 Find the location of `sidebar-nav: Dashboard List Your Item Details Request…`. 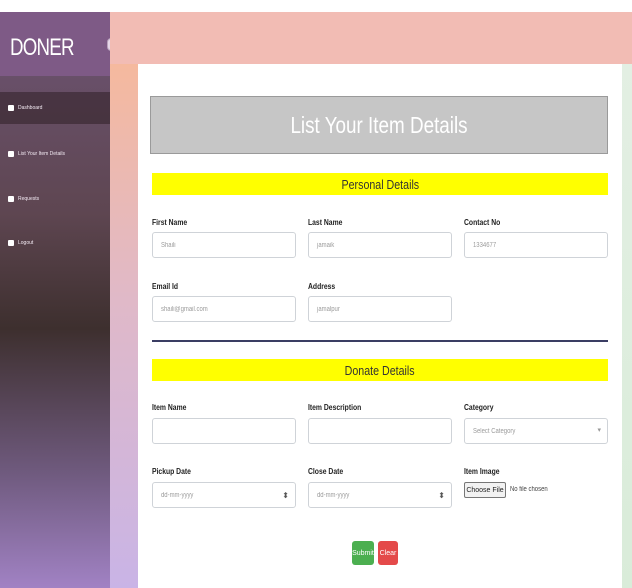

sidebar-nav: Dashboard List Your Item Details Request… is located at coordinates (55, 175).